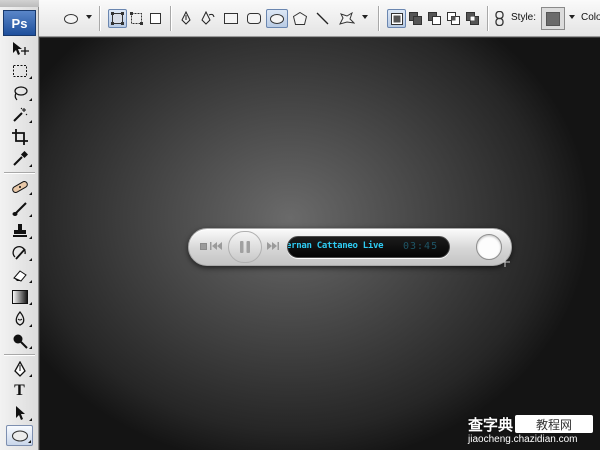 Image resolution: width=600 pixels, height=450 pixels. What do you see at coordinates (19, 92) in the screenshot?
I see `lasso-tool-icon` at bounding box center [19, 92].